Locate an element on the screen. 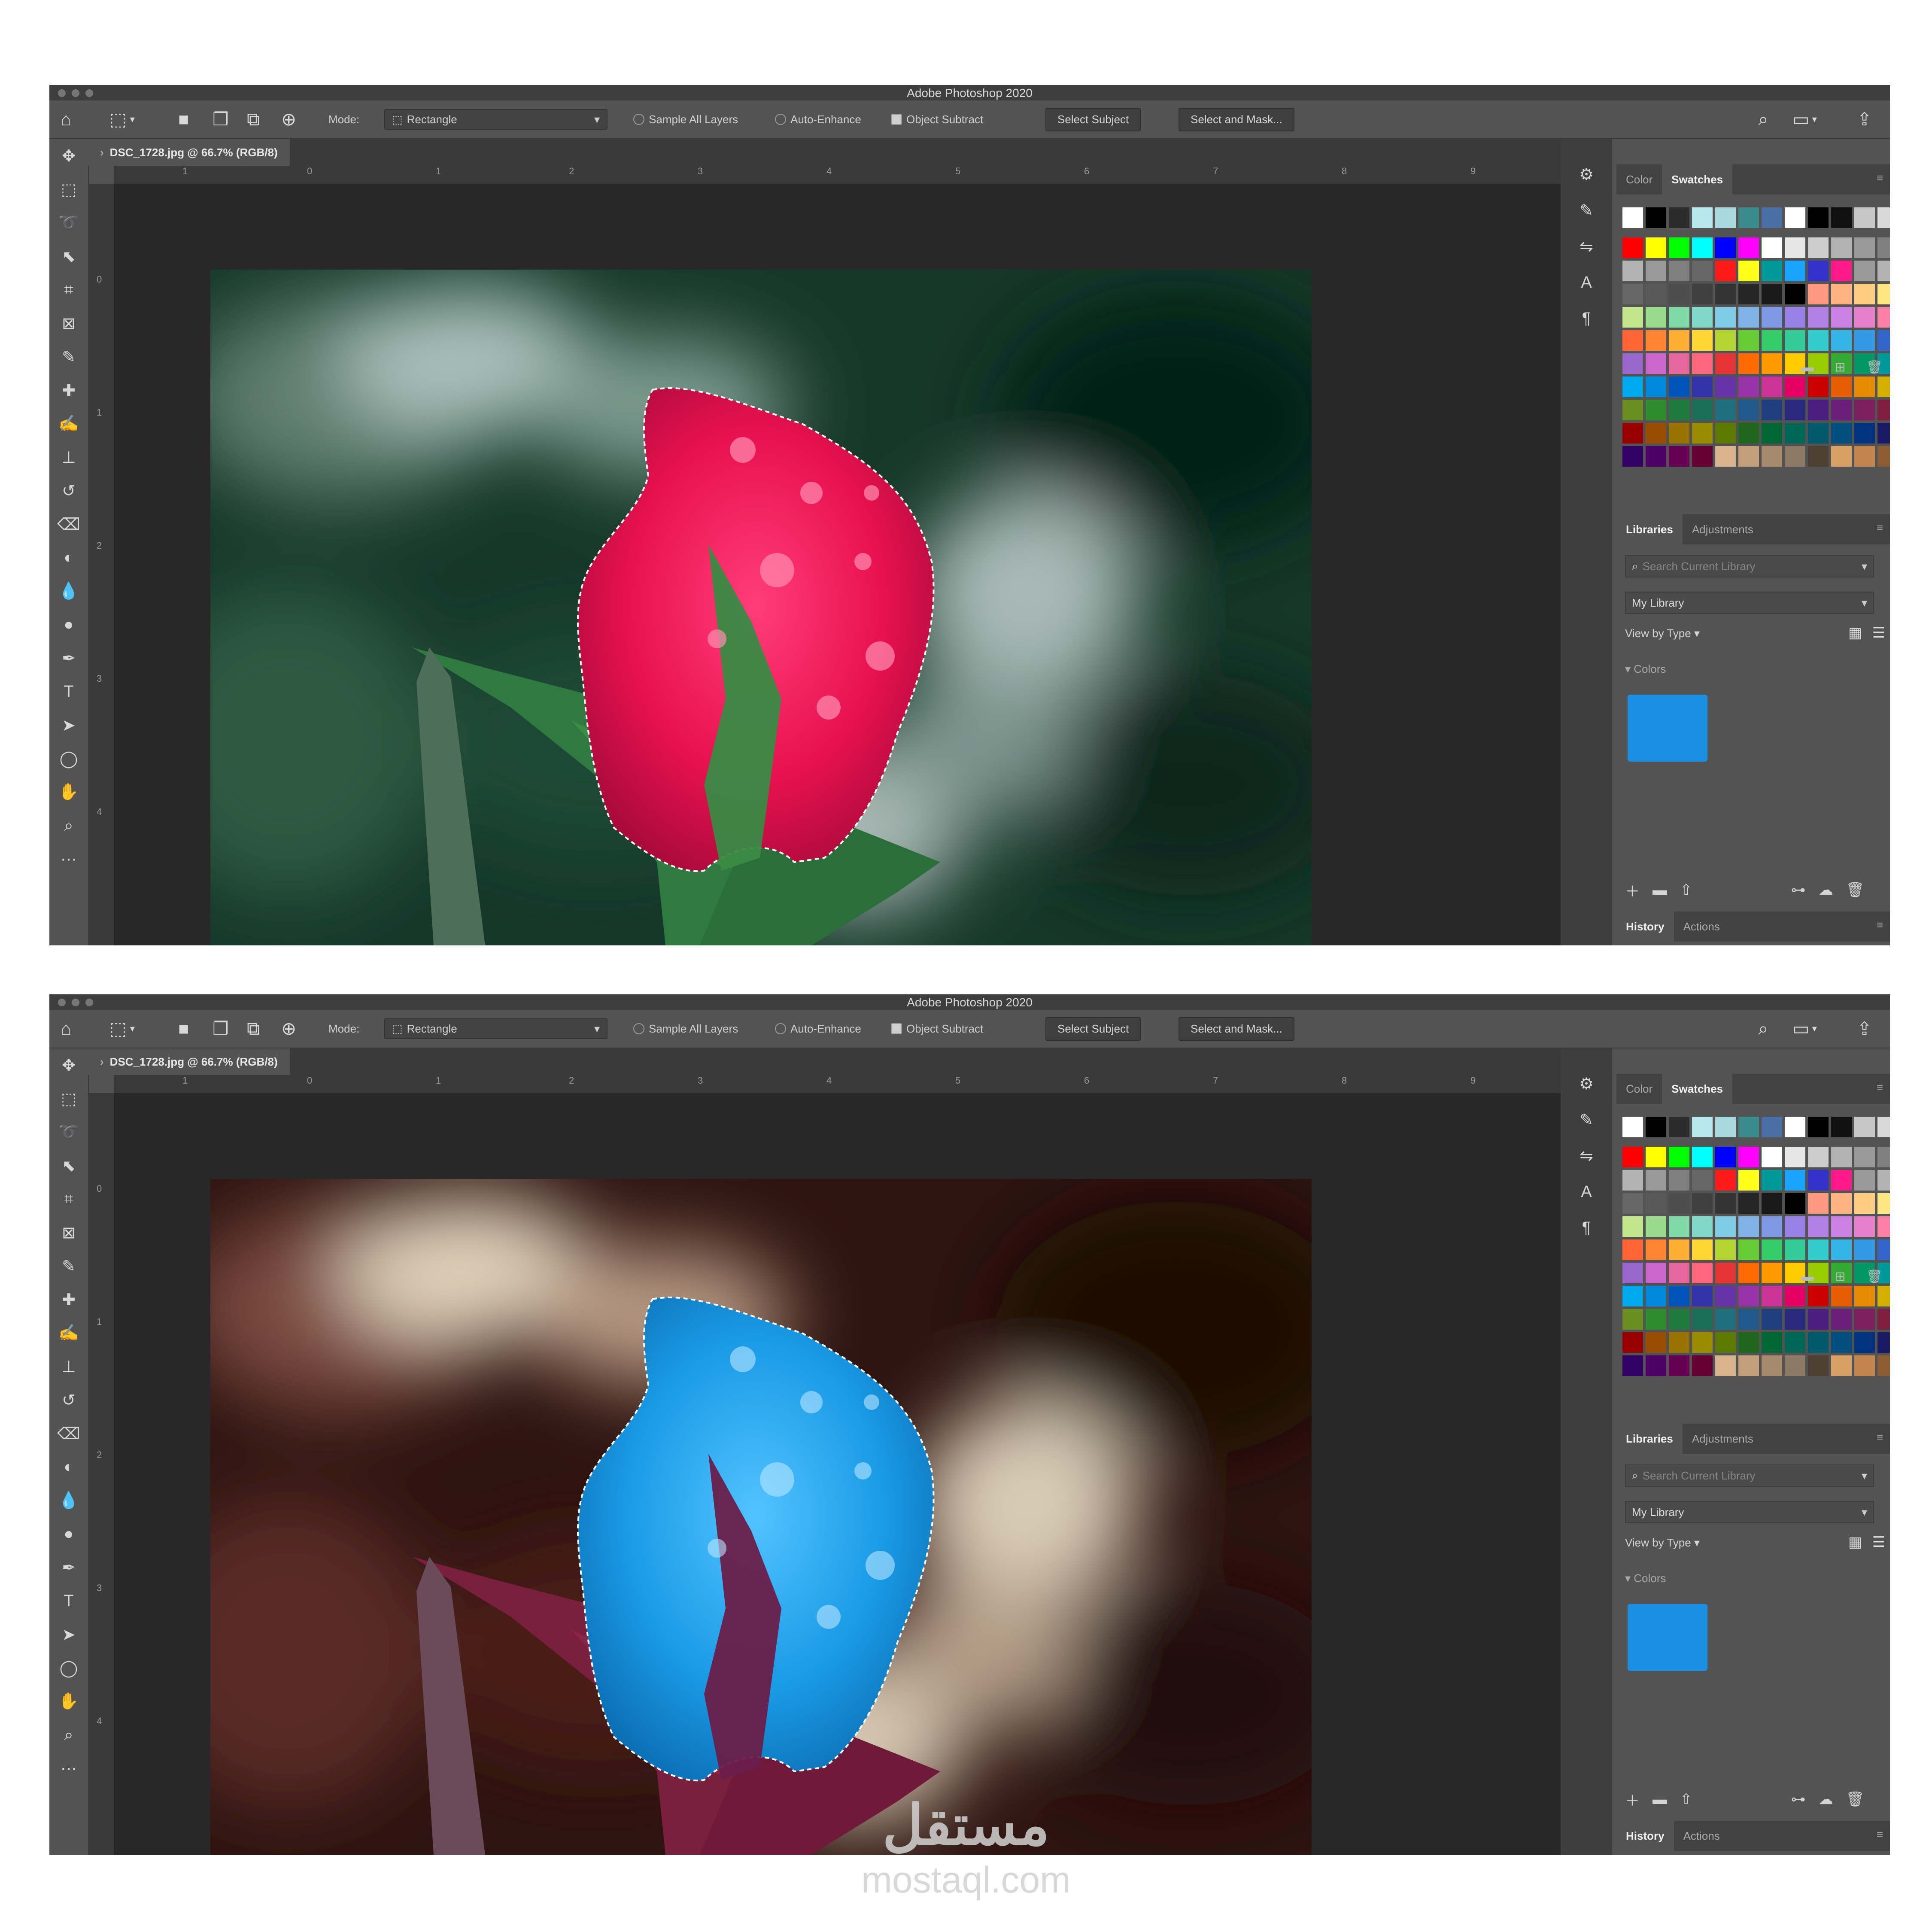 This screenshot has height=1932, width=1932. tab-libraries: Libraries is located at coordinates (1649, 1439).